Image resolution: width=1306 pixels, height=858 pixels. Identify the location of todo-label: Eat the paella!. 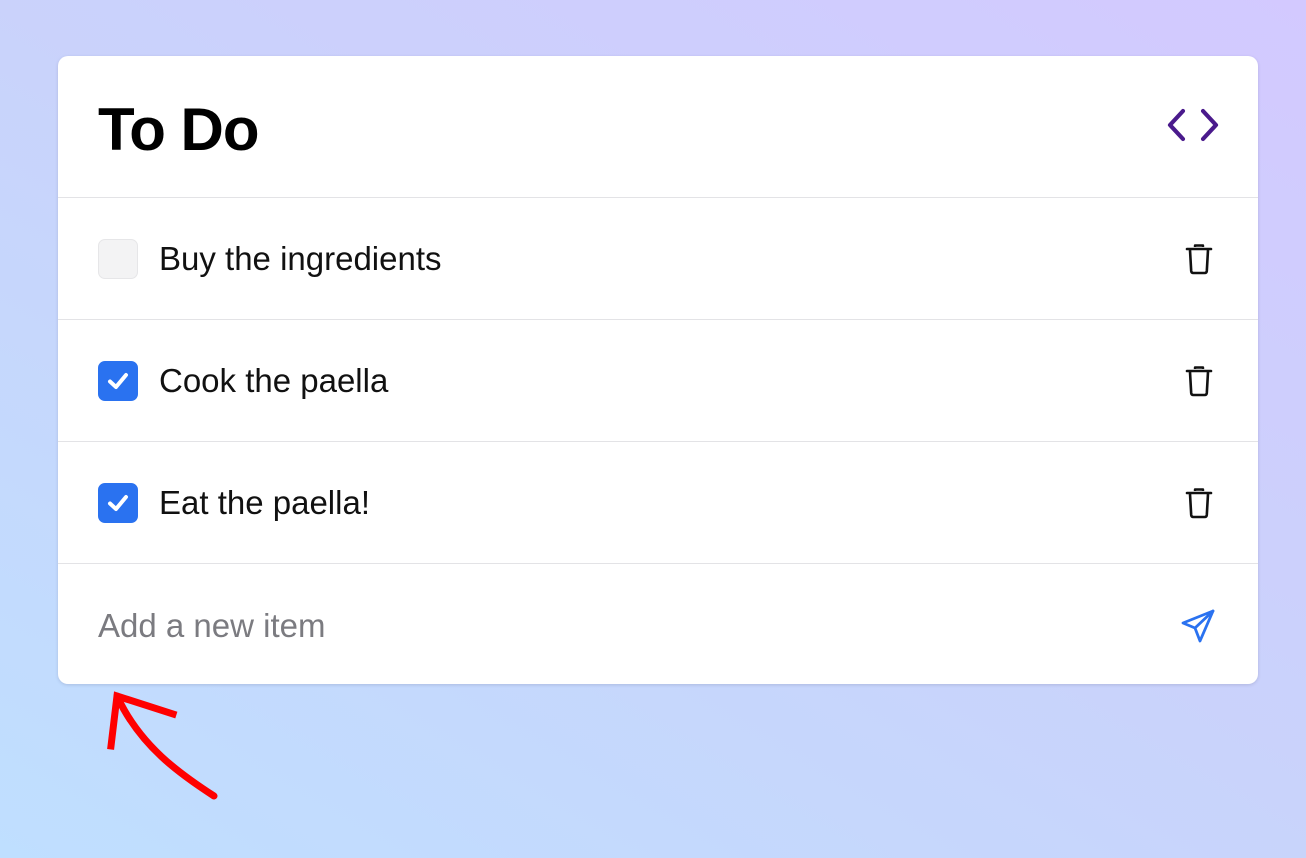
(264, 502).